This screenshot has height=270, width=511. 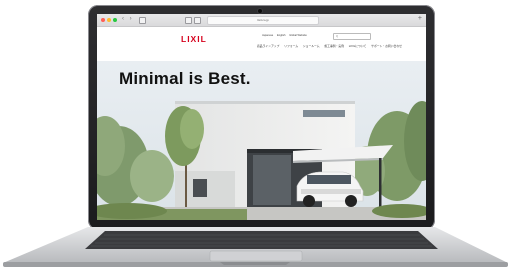 What do you see at coordinates (185, 78) in the screenshot?
I see `hero-title: Minimal is Best.` at bounding box center [185, 78].